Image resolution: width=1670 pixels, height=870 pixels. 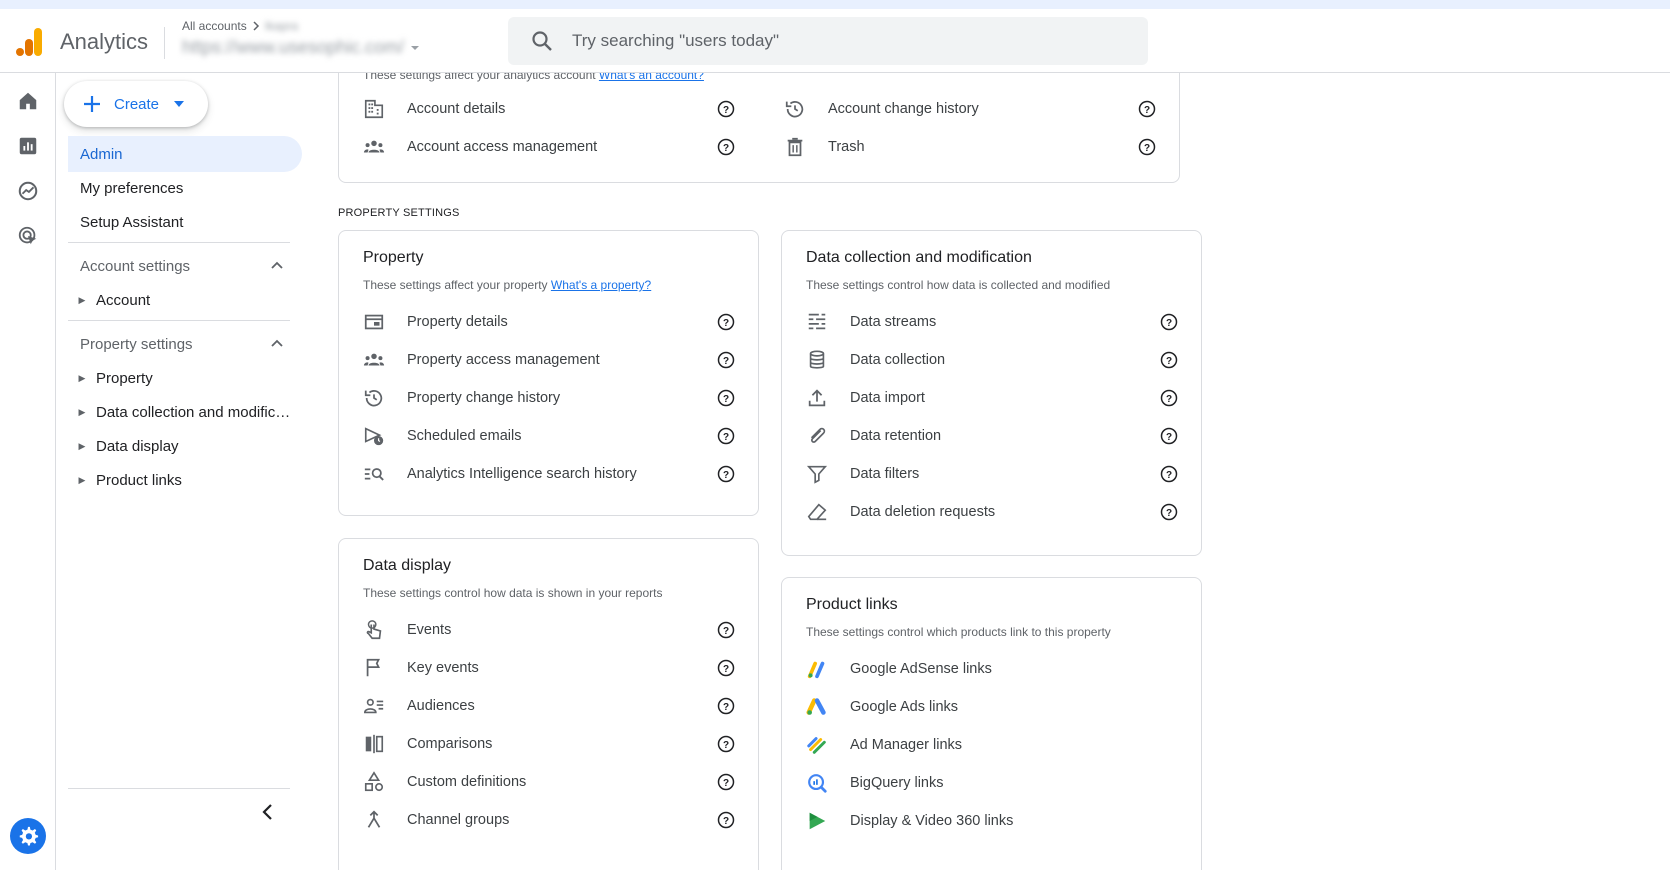 I want to click on bigquery-icon, so click(x=817, y=783).